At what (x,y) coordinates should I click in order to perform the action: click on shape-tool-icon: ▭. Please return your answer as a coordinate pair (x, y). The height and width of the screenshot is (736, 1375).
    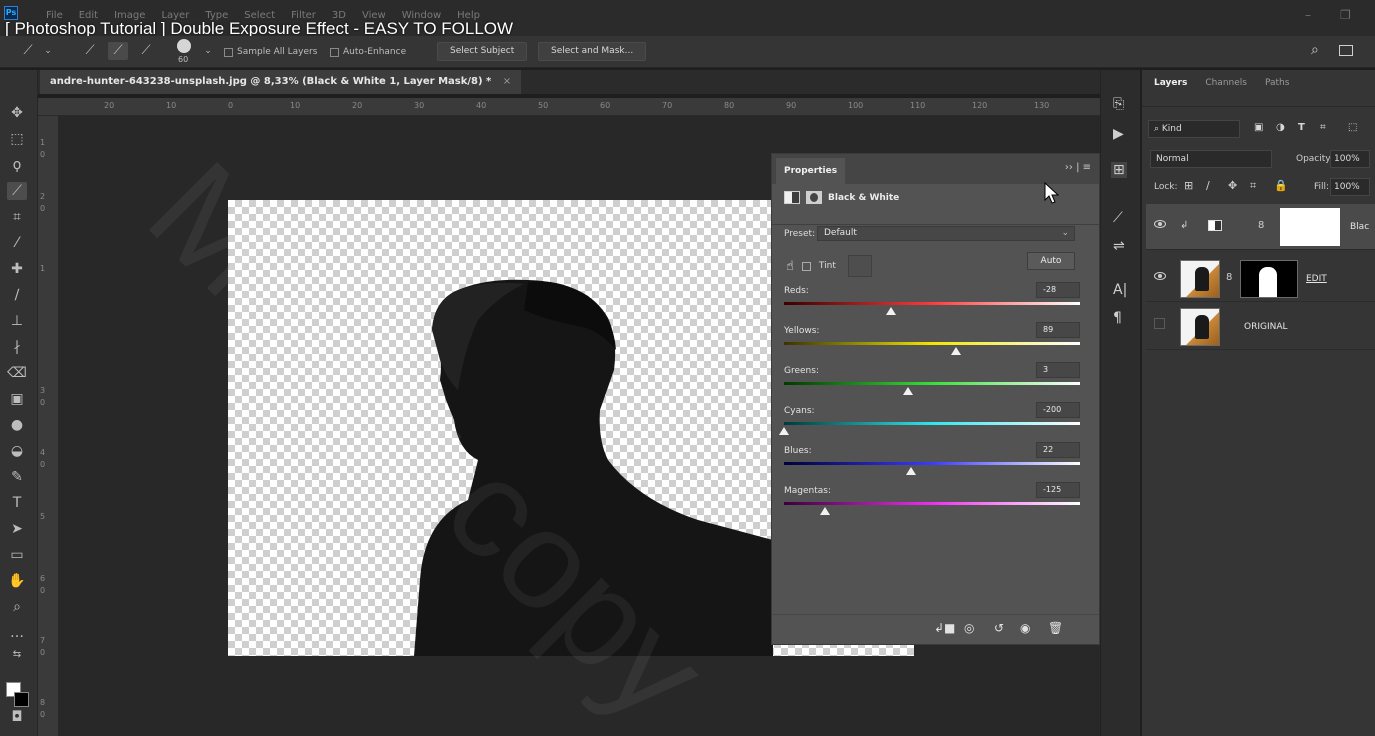
    Looking at the image, I should click on (17, 555).